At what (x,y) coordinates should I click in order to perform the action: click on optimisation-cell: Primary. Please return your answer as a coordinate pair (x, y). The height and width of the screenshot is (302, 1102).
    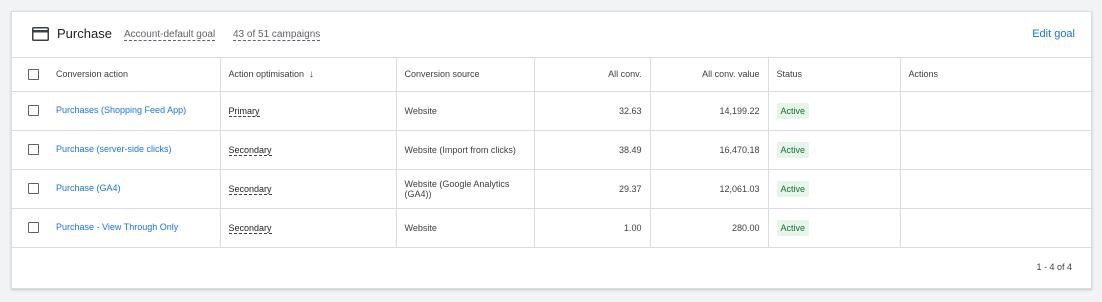
    Looking at the image, I should click on (308, 111).